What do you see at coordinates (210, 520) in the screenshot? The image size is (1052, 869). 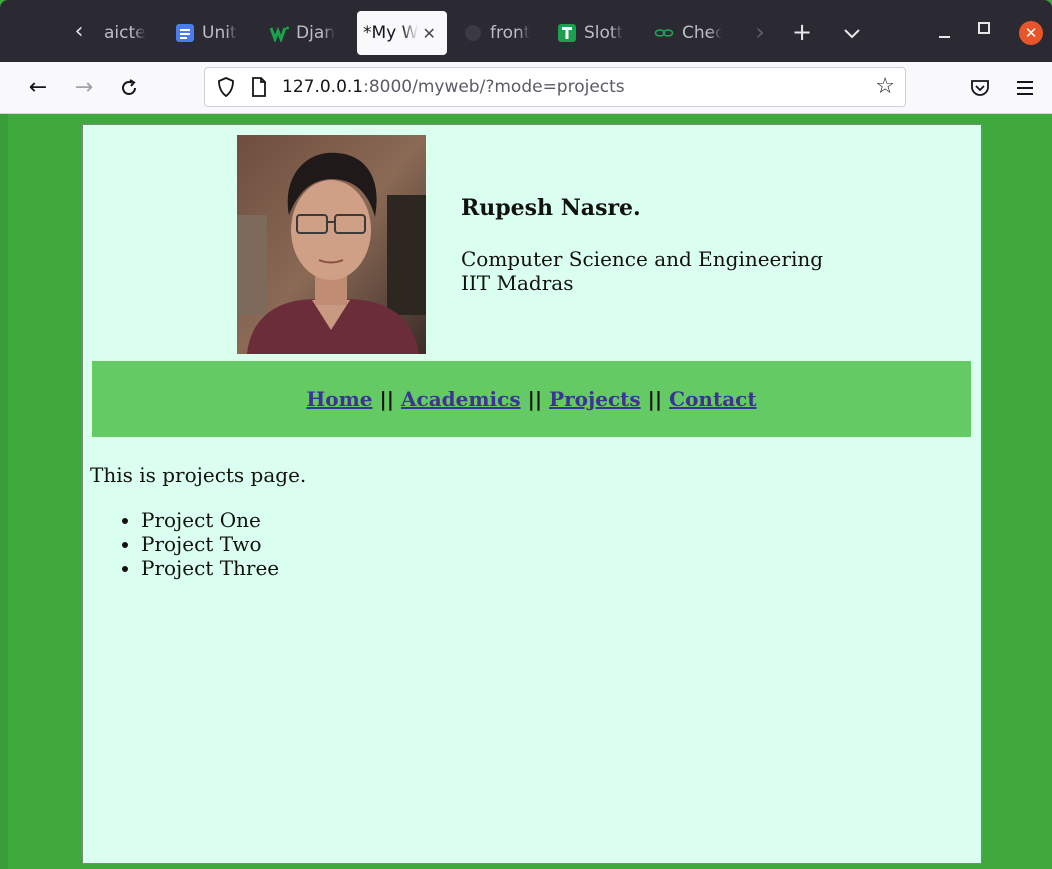 I see `list-item: Project One` at bounding box center [210, 520].